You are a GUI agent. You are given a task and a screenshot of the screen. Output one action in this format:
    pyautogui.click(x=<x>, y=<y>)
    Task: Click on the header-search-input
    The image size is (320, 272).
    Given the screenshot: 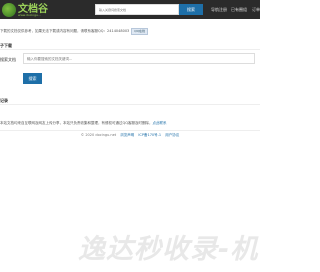 What is the action you would take?
    pyautogui.click(x=137, y=9)
    